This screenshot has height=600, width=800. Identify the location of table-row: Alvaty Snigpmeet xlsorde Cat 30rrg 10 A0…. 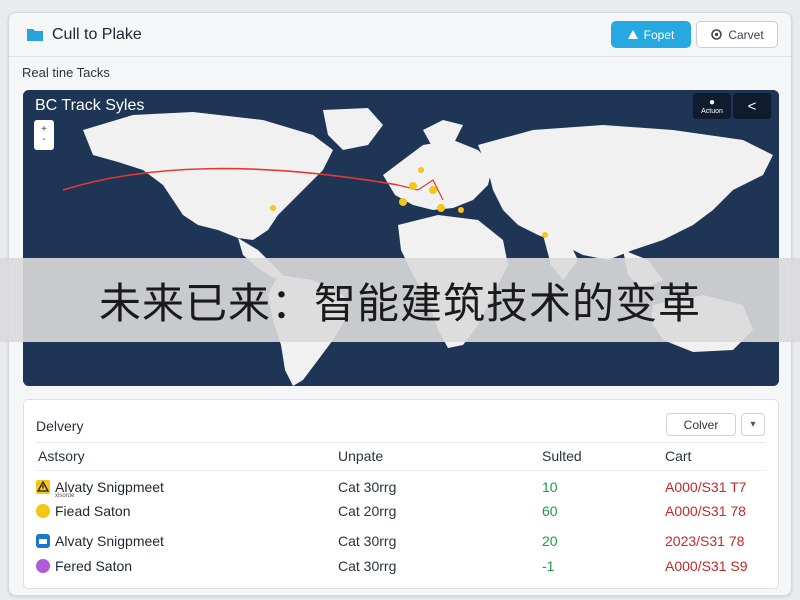
(402, 487).